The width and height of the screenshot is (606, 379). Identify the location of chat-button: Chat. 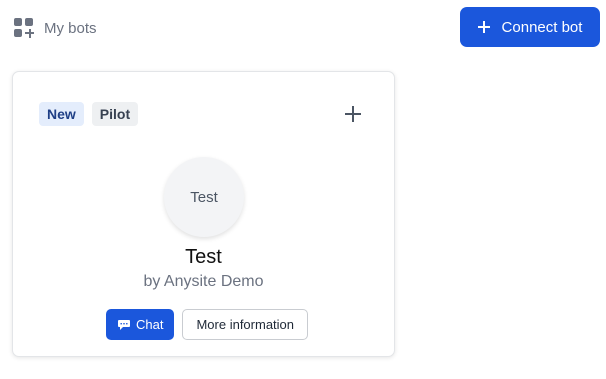
(140, 324).